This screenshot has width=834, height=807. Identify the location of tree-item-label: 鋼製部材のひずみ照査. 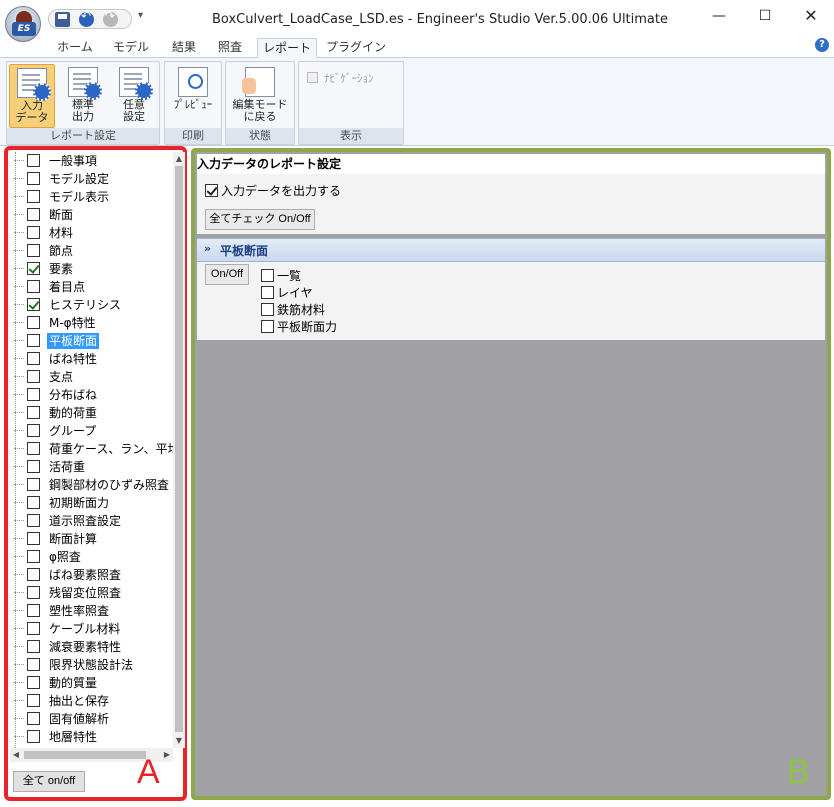
(109, 485).